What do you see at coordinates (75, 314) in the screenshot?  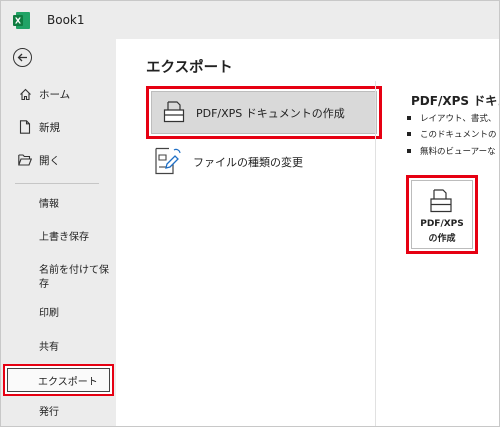 I see `sidebar-item-print: 印刷` at bounding box center [75, 314].